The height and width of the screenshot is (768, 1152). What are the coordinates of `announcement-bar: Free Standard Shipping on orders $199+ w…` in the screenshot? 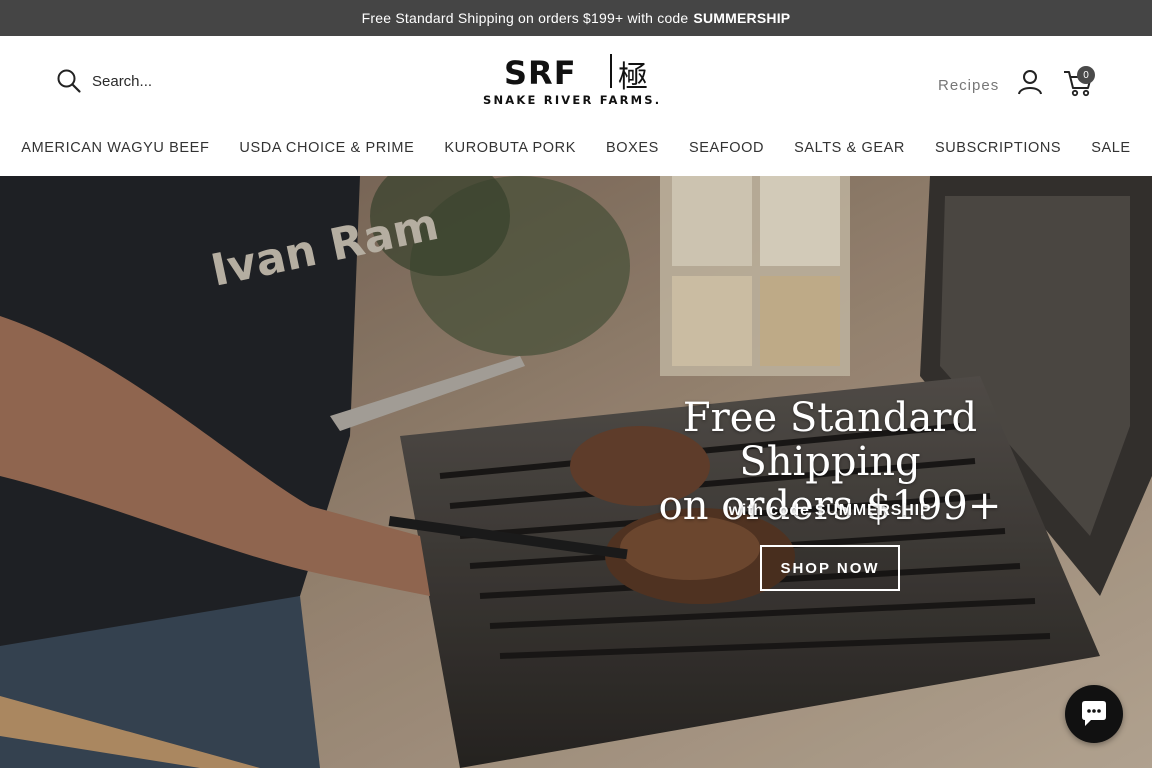 It's located at (576, 18).